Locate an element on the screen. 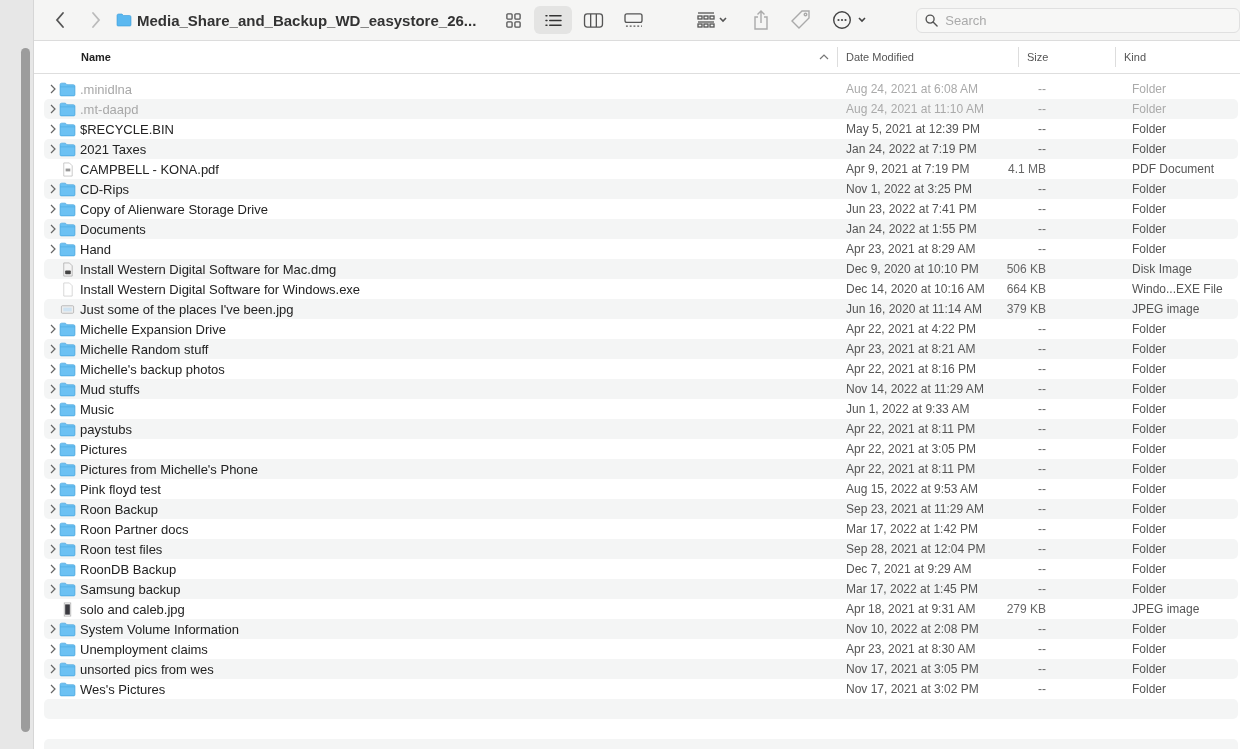  list-view-button is located at coordinates (553, 20).